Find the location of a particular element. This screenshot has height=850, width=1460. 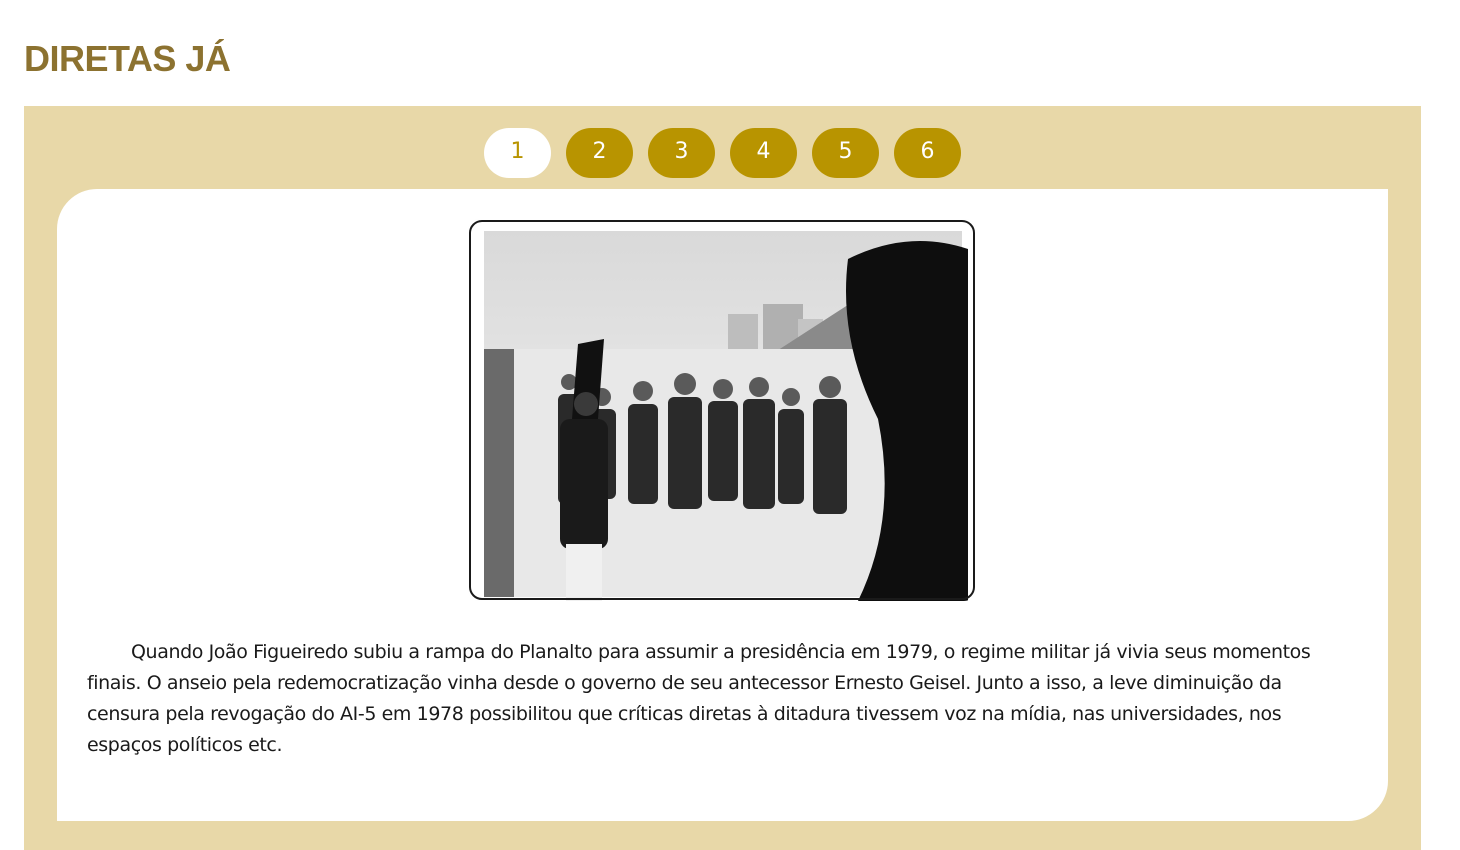

page-button-5: 5 is located at coordinates (845, 153).